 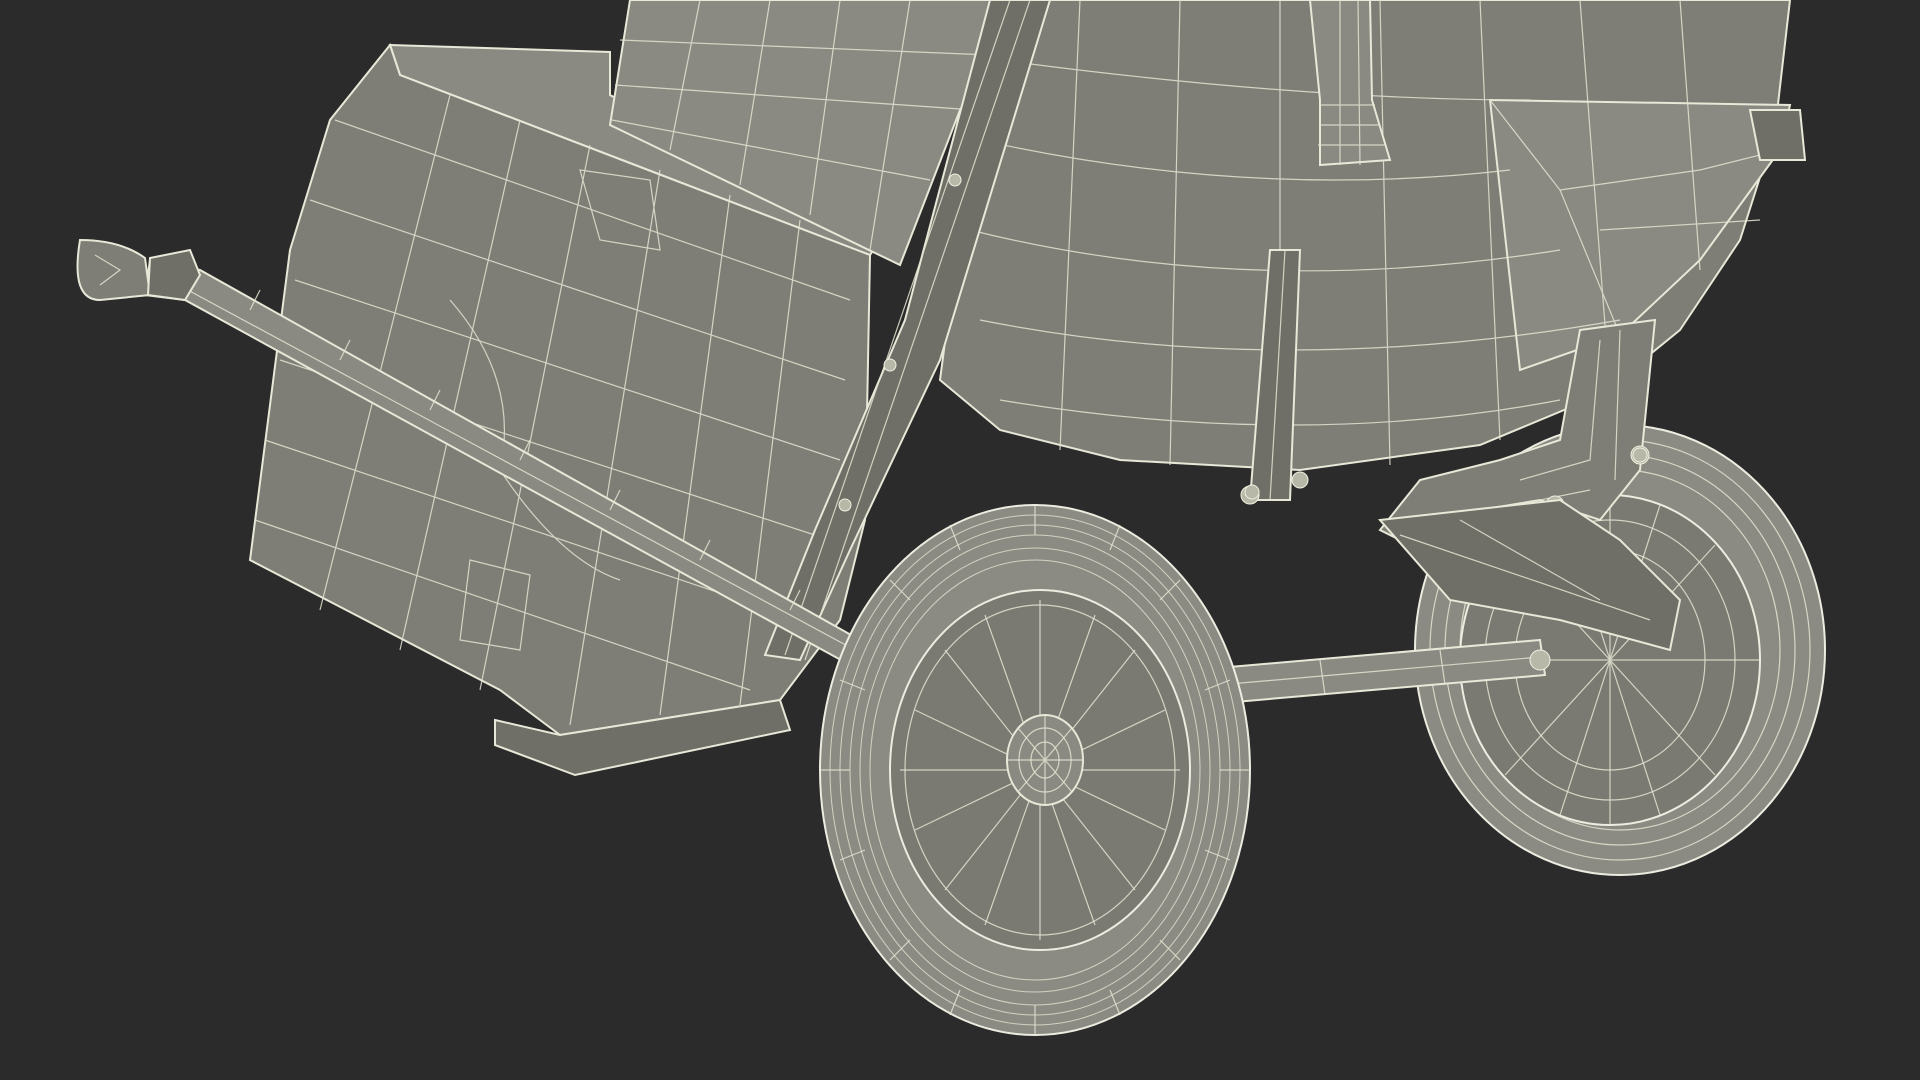 What do you see at coordinates (114, 270) in the screenshot?
I see `handle-hook` at bounding box center [114, 270].